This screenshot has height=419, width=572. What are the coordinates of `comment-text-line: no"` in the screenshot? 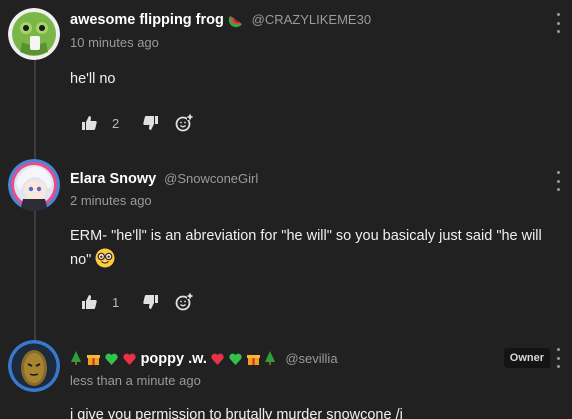 It's located at (81, 260).